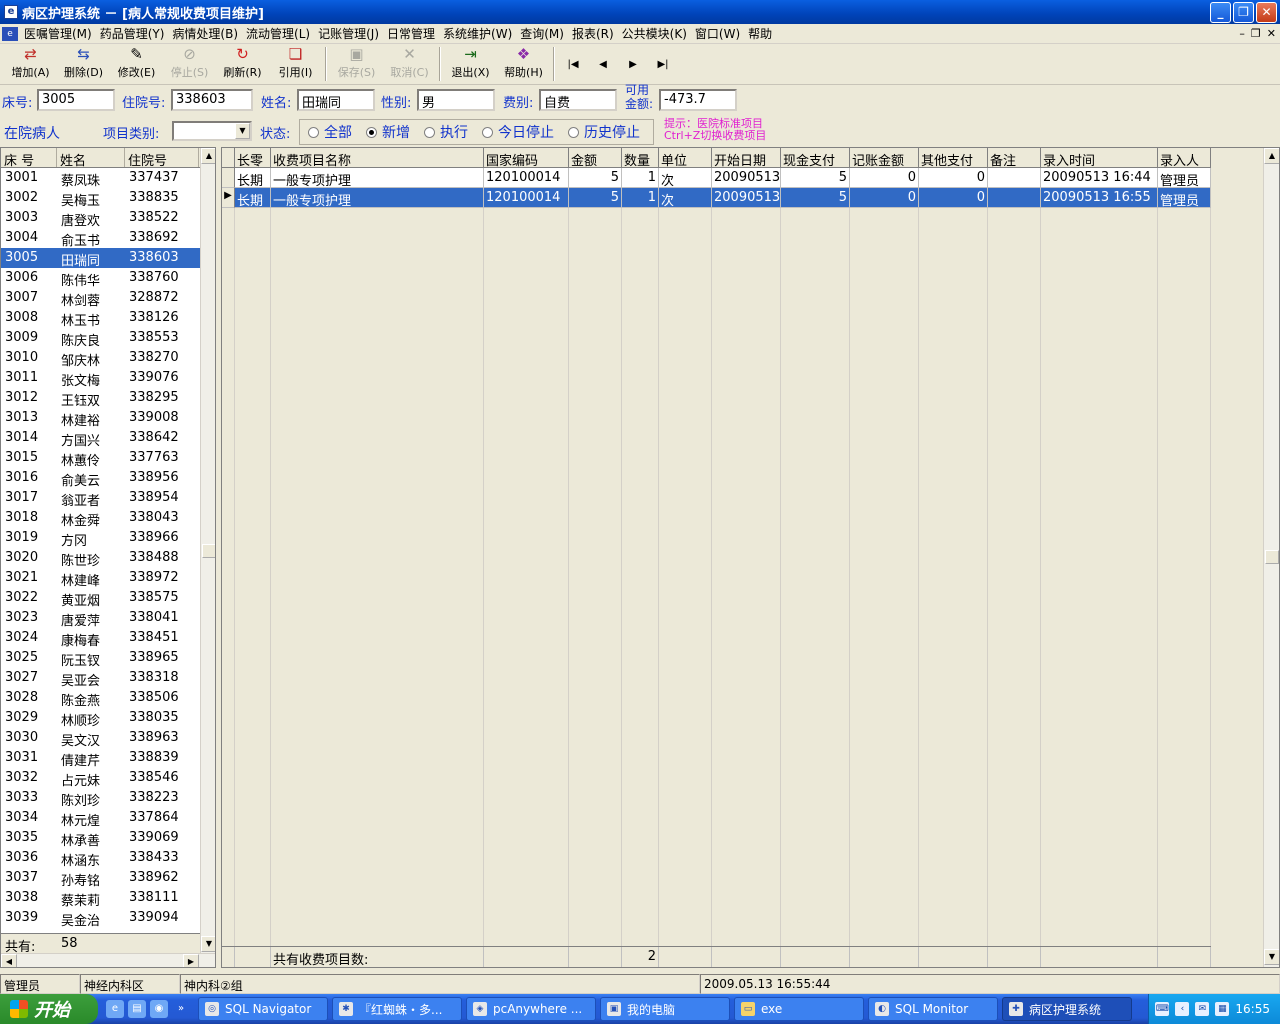 This screenshot has height=1024, width=1280. Describe the element at coordinates (100, 558) in the screenshot. I see `patient-row: 3020 陈世珍 338488` at that location.